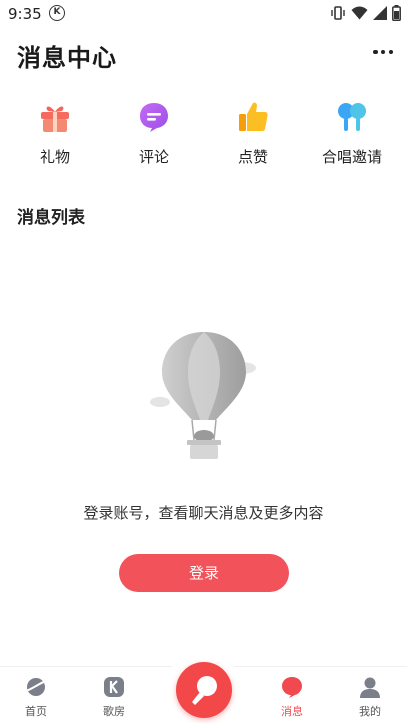  Describe the element at coordinates (351, 157) in the screenshot. I see `category-label: 合唱邀请` at that location.